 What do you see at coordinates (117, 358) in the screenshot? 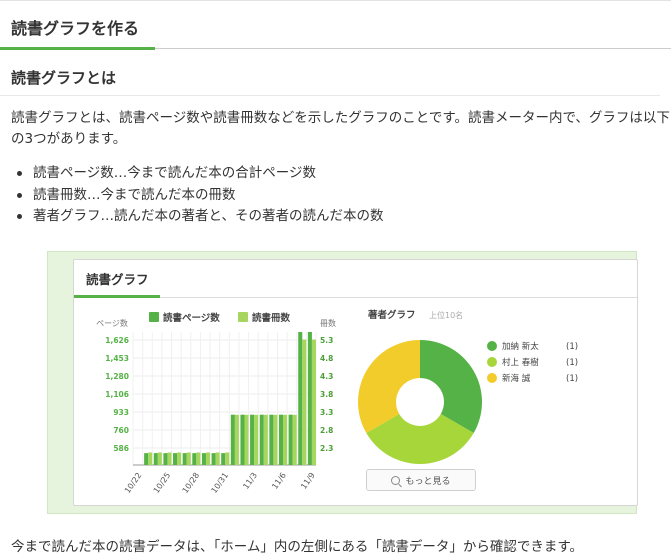
I see `y-tick-left: 1,453` at bounding box center [117, 358].